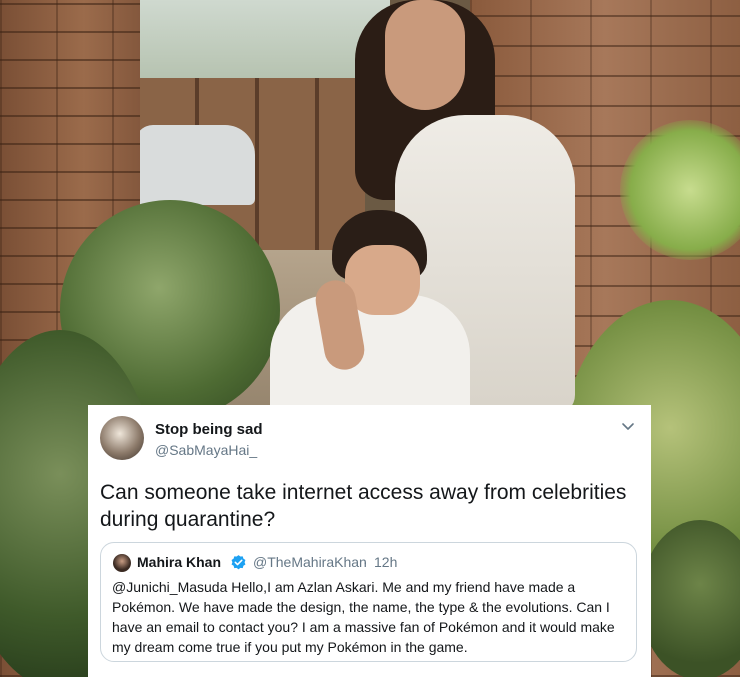  Describe the element at coordinates (310, 562) in the screenshot. I see `quoted-user-handle: @TheMahiraKhan` at that location.